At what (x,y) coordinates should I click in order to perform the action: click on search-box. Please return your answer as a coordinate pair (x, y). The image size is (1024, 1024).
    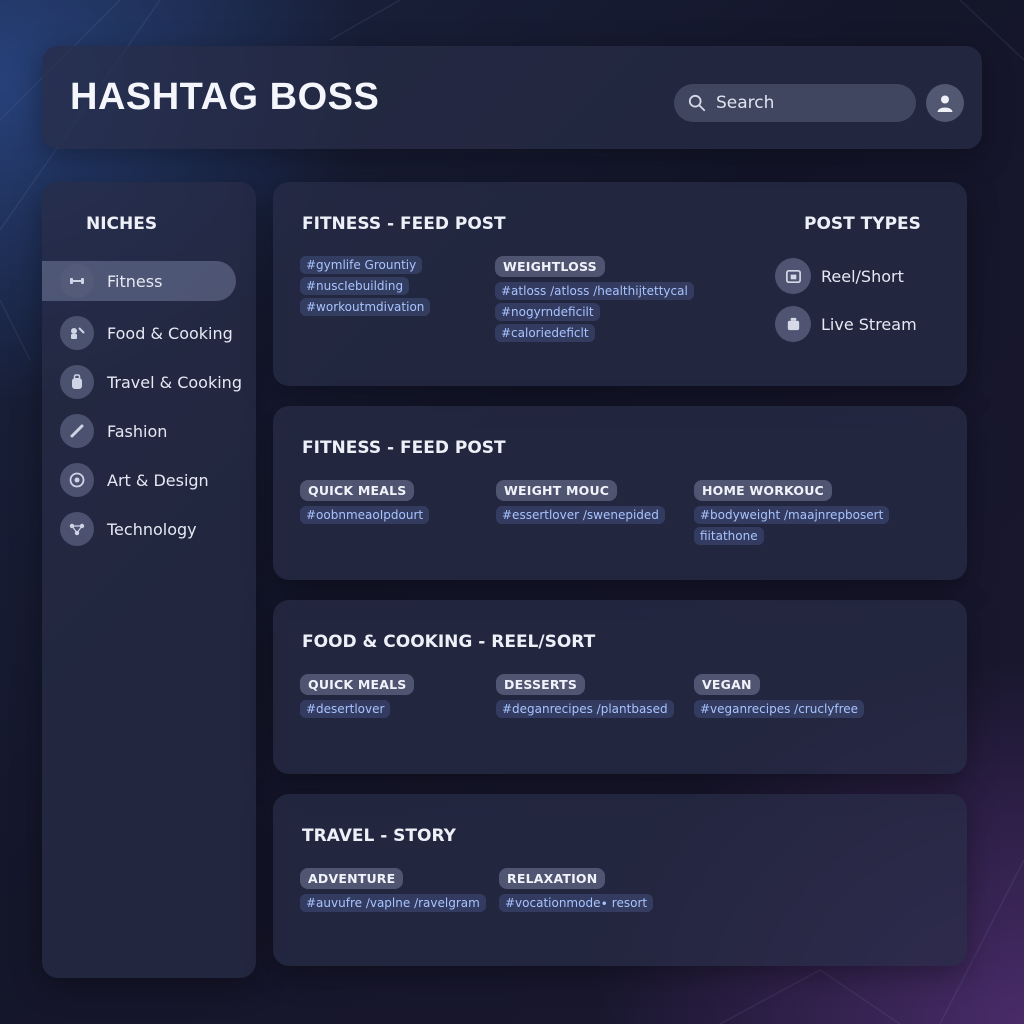
    Looking at the image, I should click on (795, 103).